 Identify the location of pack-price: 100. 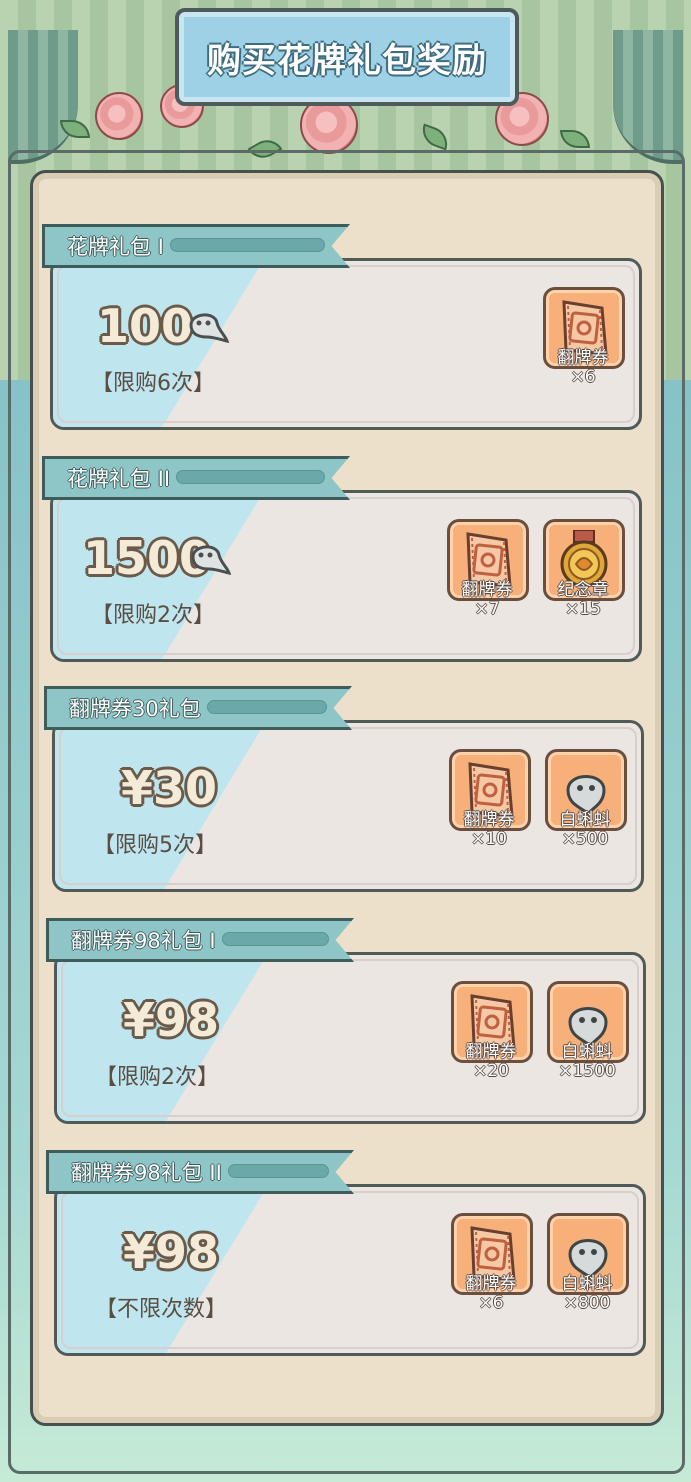
(145, 326).